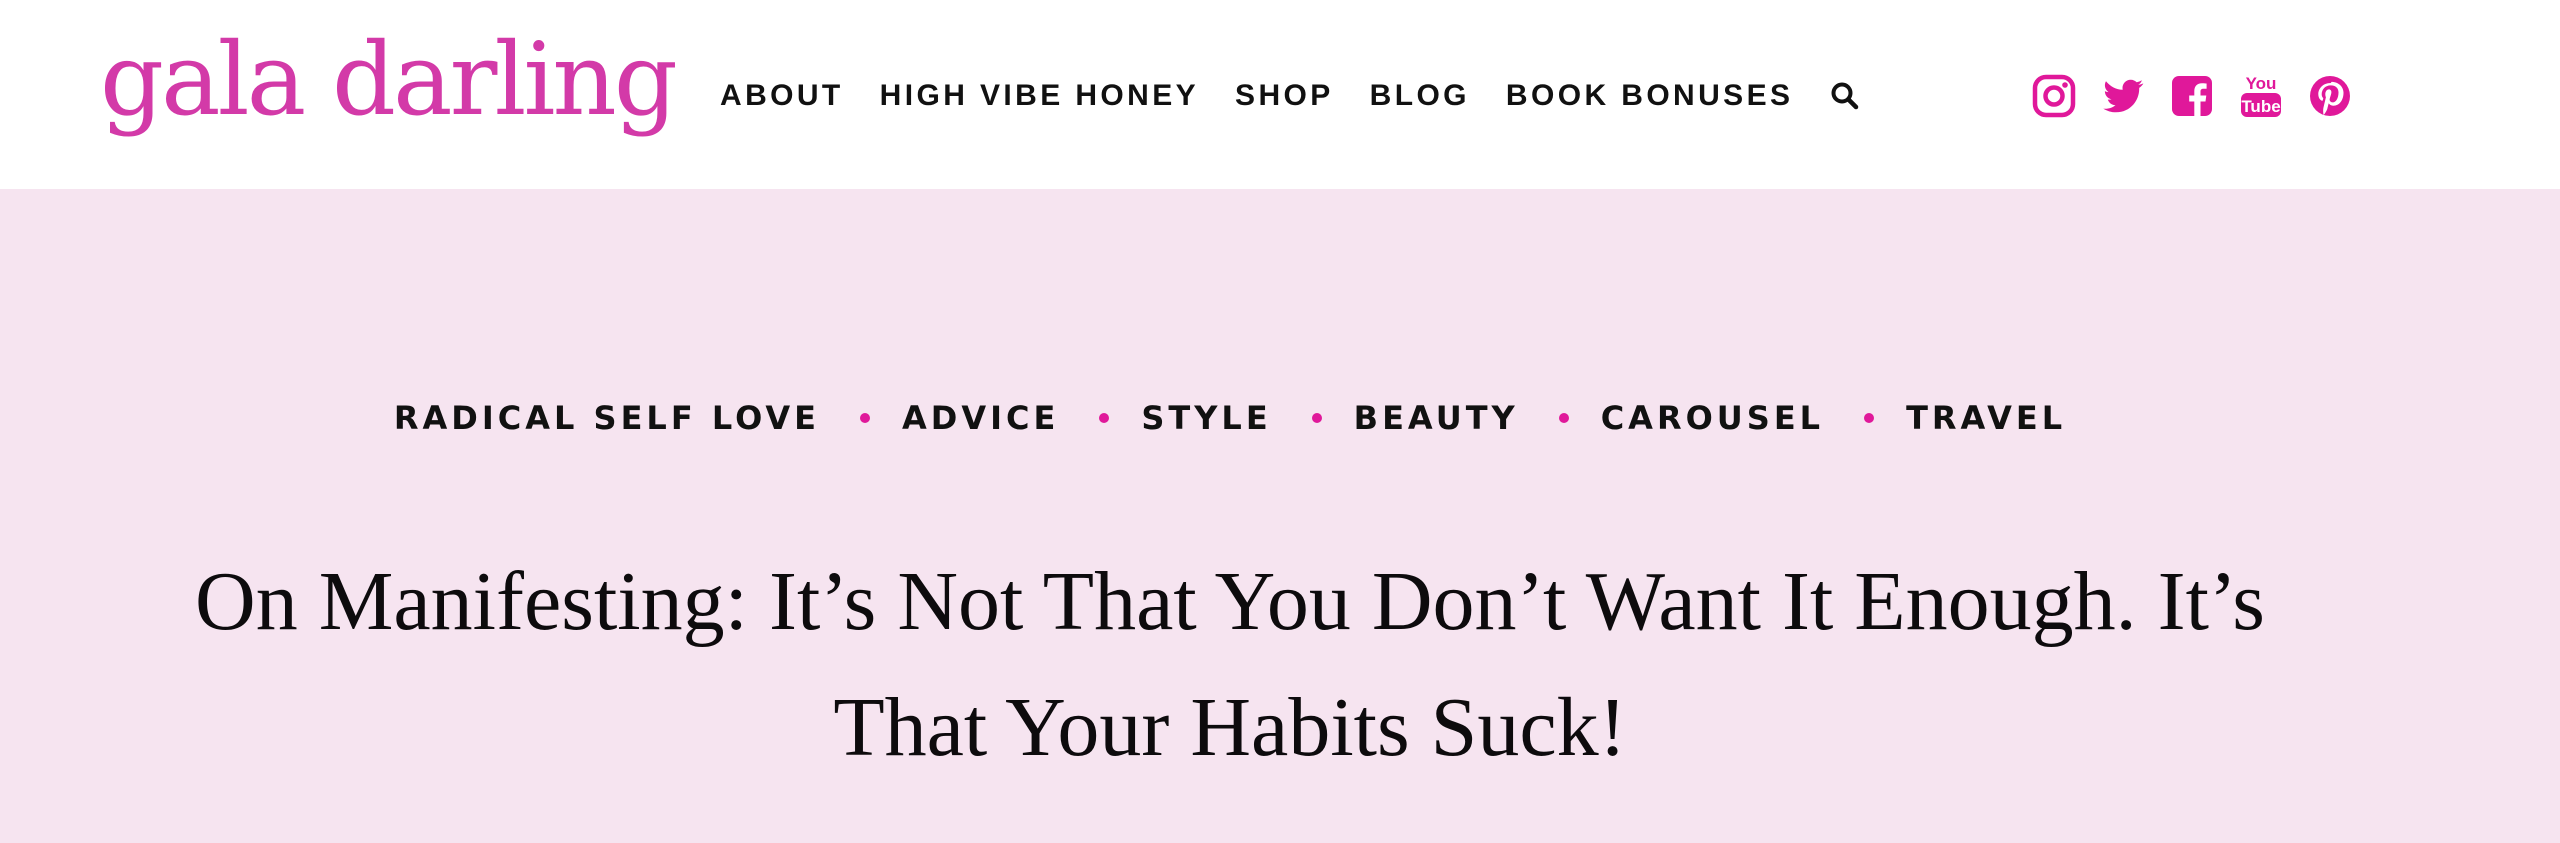  I want to click on nav-item-blog: BLOG, so click(1420, 96).